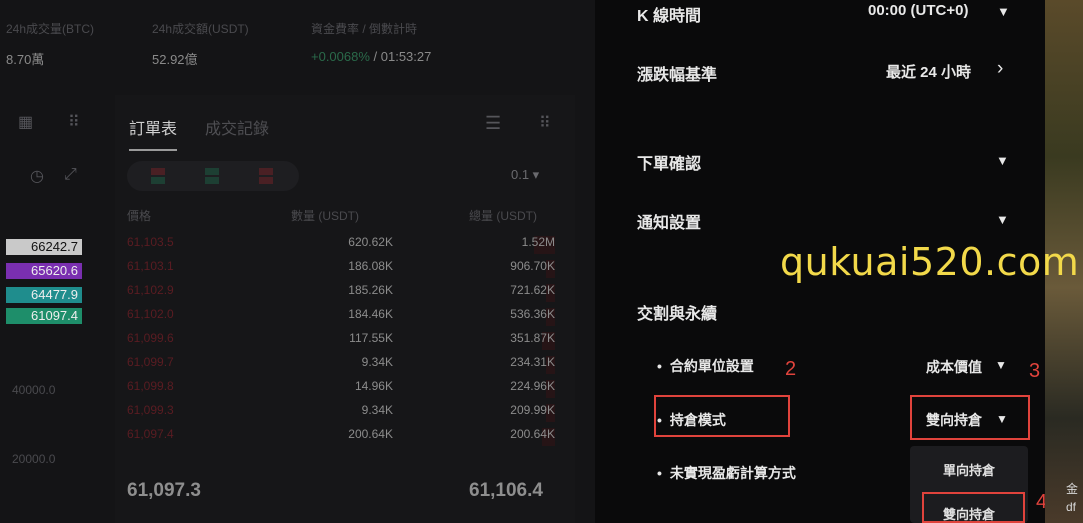 The height and width of the screenshot is (523, 1083). I want to click on price-tag-2: 65620.6, so click(44, 271).